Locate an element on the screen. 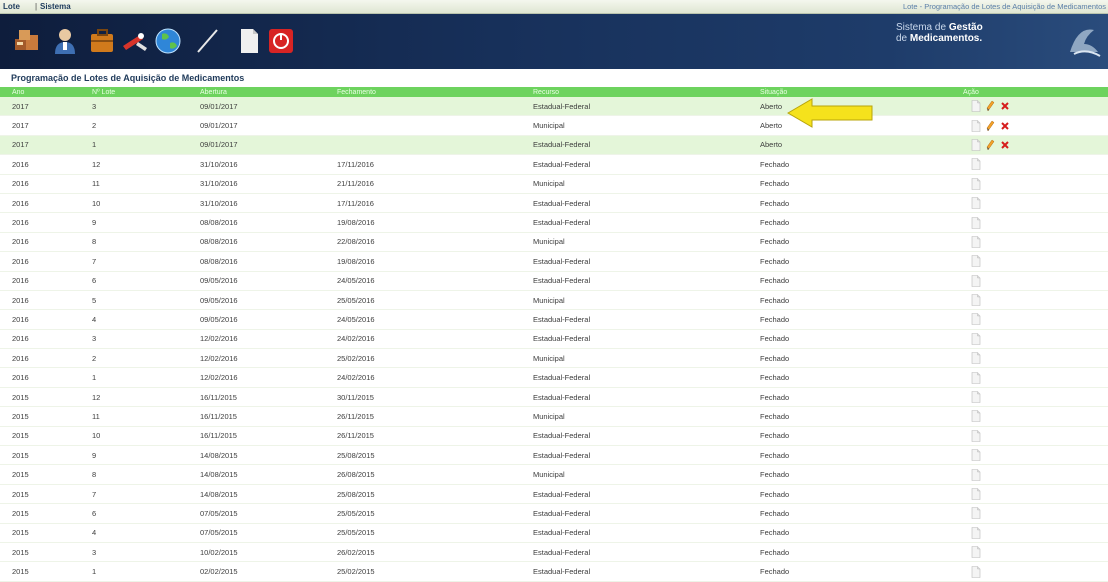 This screenshot has width=1108, height=582. col-header-fechamento: Fechamento is located at coordinates (423, 92).